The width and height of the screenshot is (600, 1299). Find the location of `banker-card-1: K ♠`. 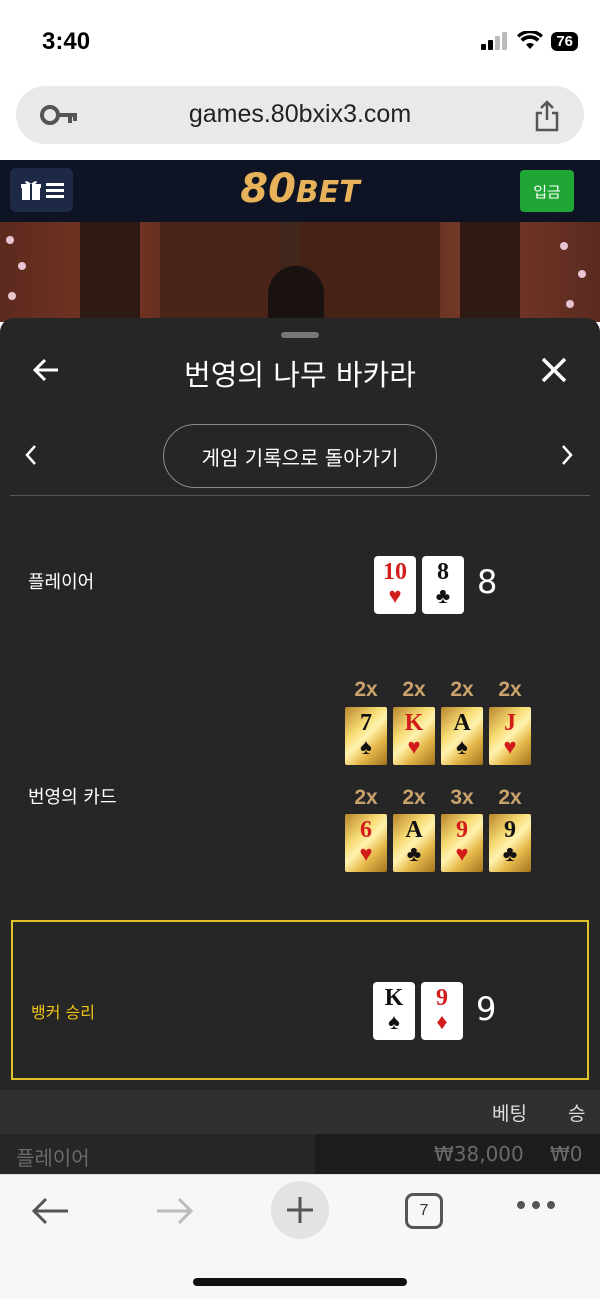

banker-card-1: K ♠ is located at coordinates (394, 1011).